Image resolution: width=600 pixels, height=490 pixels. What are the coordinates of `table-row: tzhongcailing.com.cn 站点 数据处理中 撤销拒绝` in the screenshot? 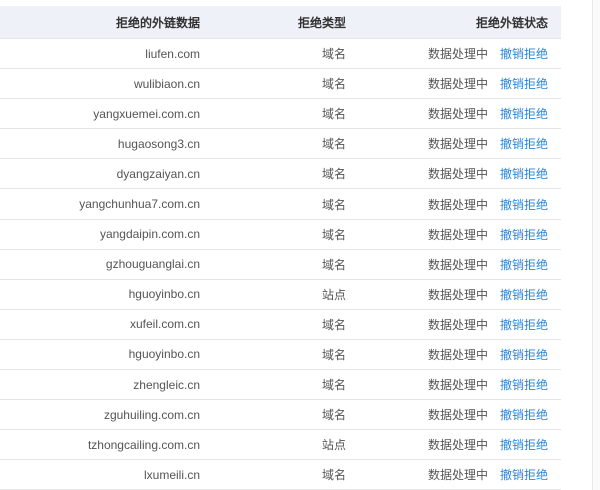 It's located at (280, 445).